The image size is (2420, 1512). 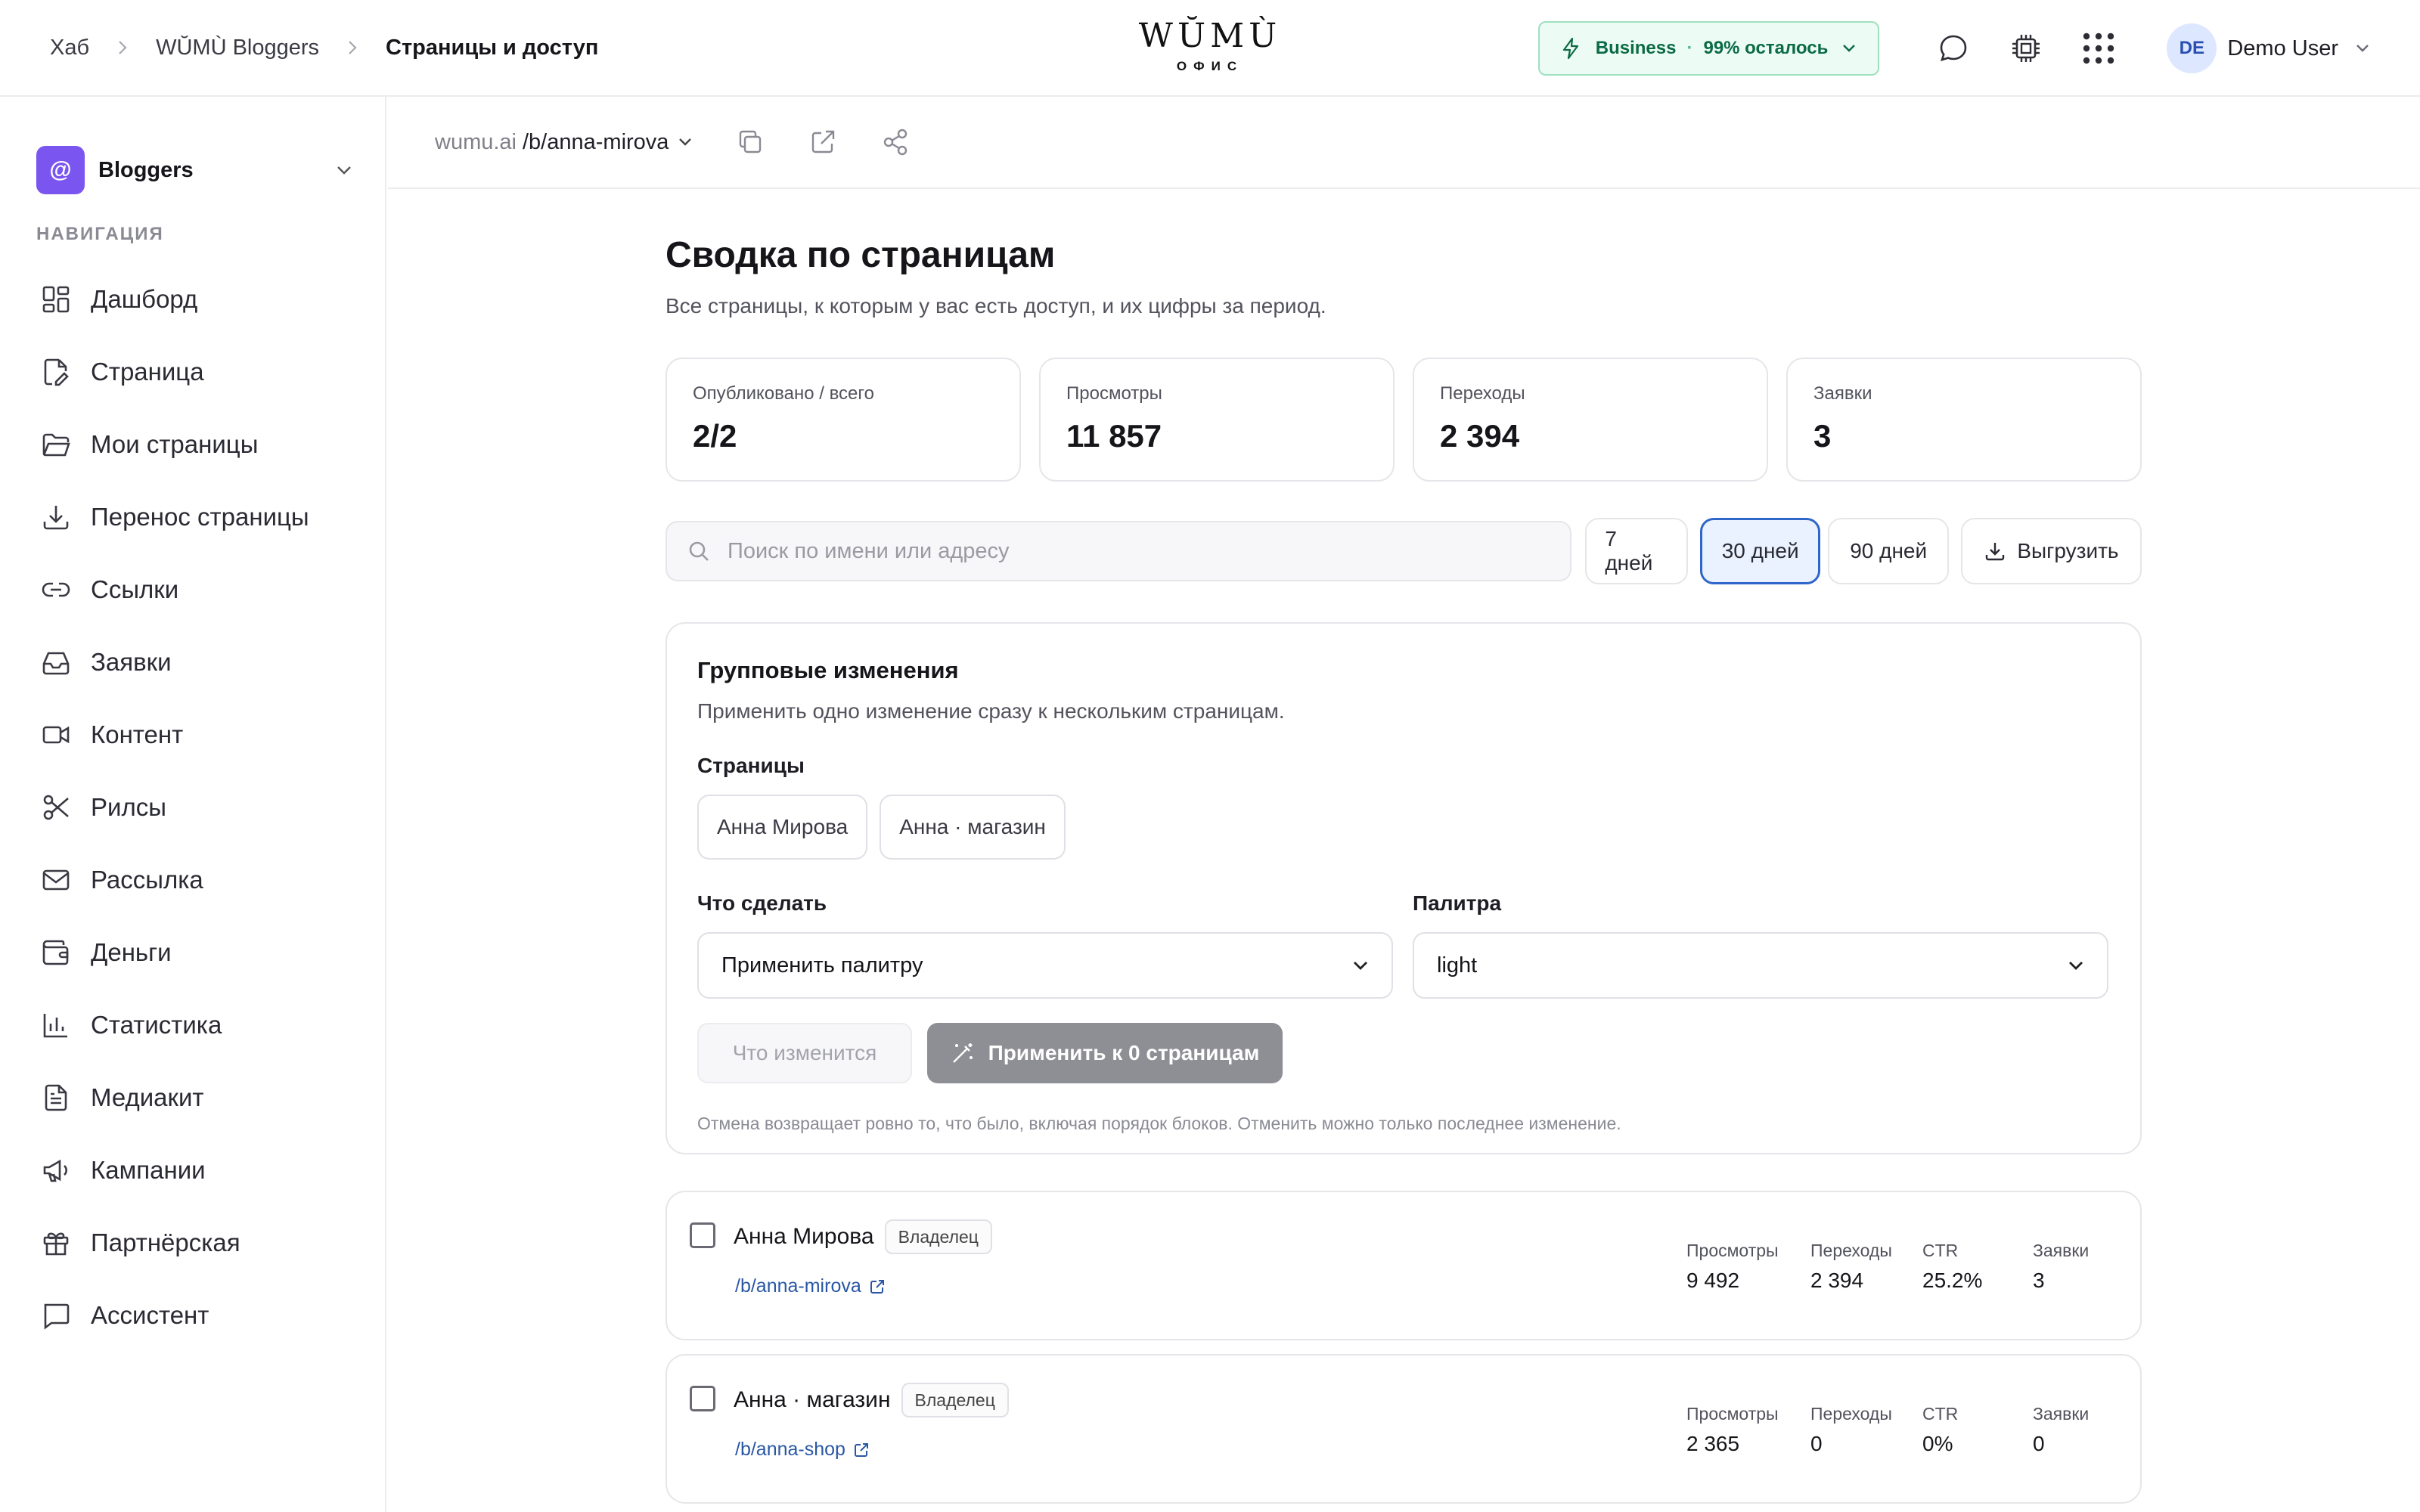 I want to click on metric-value: 25.2%, so click(x=1952, y=1280).